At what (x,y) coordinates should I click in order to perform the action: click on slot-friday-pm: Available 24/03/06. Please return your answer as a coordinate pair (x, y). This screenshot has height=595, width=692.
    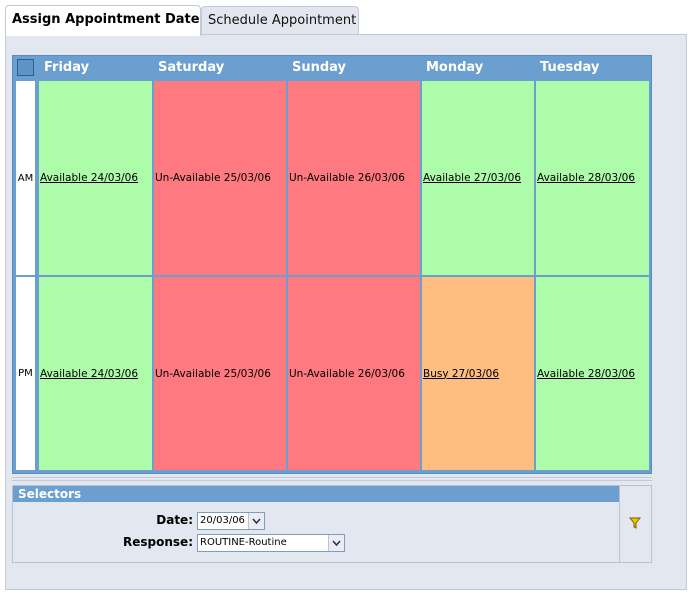
    Looking at the image, I should click on (95, 373).